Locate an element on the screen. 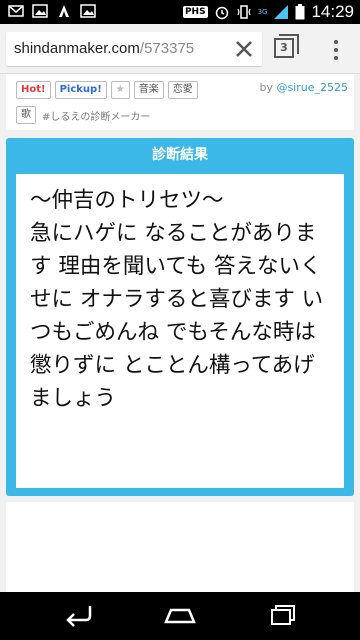 The width and height of the screenshot is (360, 640). email-icon is located at coordinates (16, 11).